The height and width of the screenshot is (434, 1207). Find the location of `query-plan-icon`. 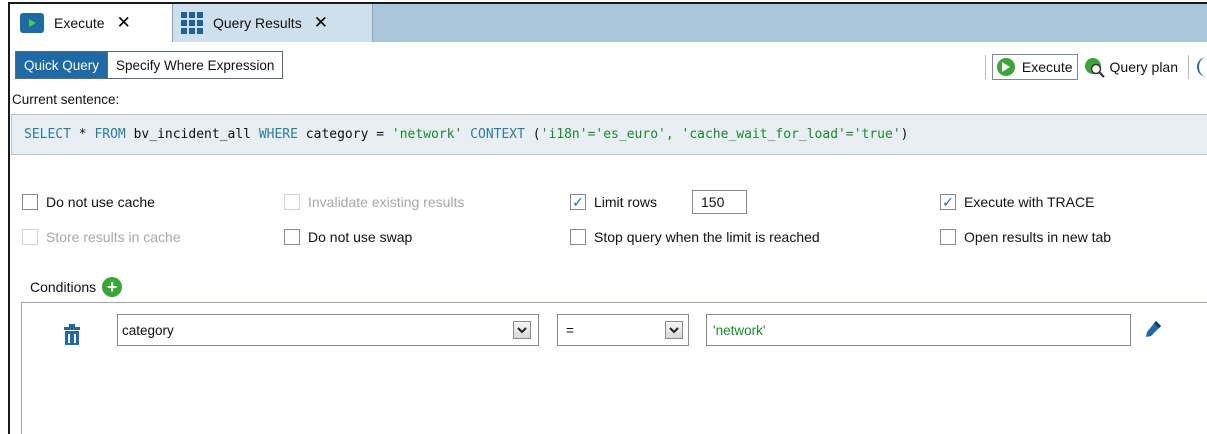

query-plan-icon is located at coordinates (1095, 67).